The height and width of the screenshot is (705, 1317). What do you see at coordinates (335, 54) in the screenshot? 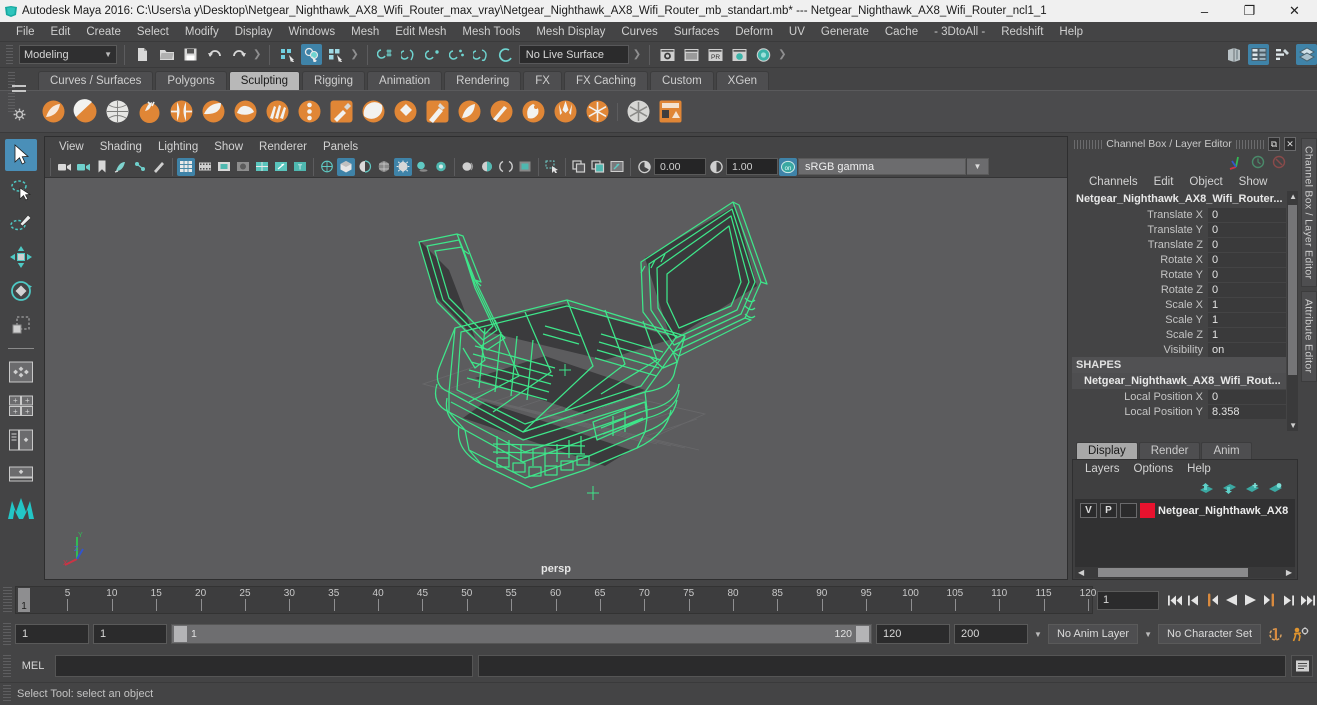
I see `select-by-component-button` at bounding box center [335, 54].